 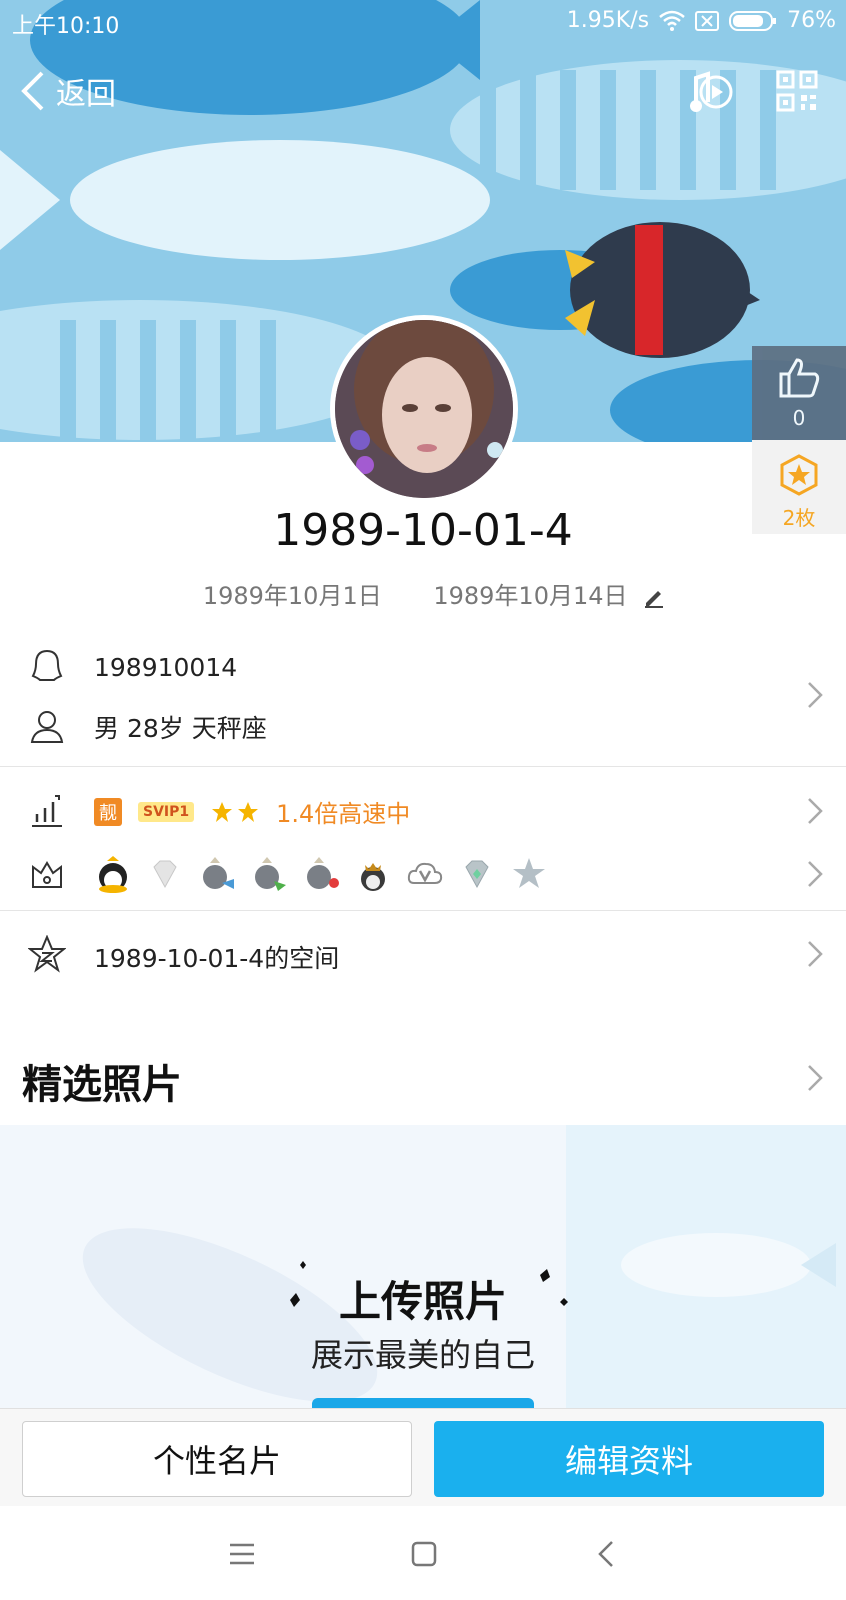 I want to click on basic-info-row: 男 28岁 天秤座, so click(x=423, y=727).